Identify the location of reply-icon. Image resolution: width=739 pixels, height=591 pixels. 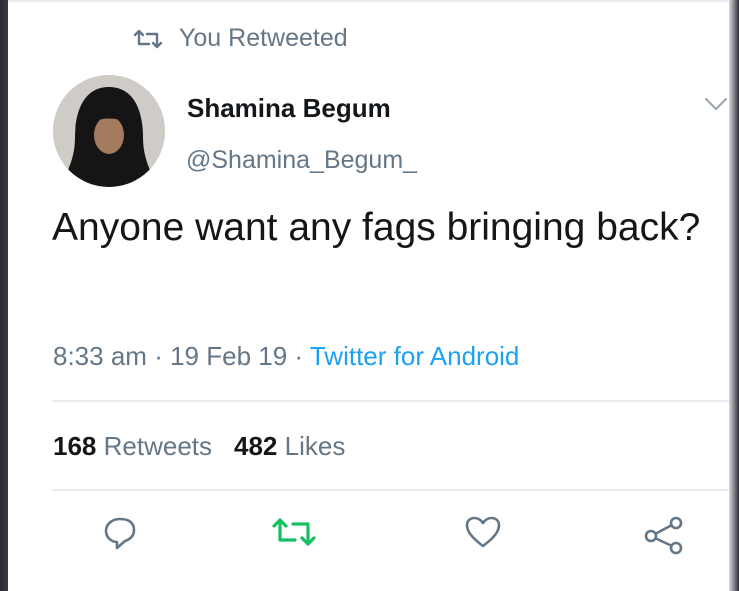
(120, 533).